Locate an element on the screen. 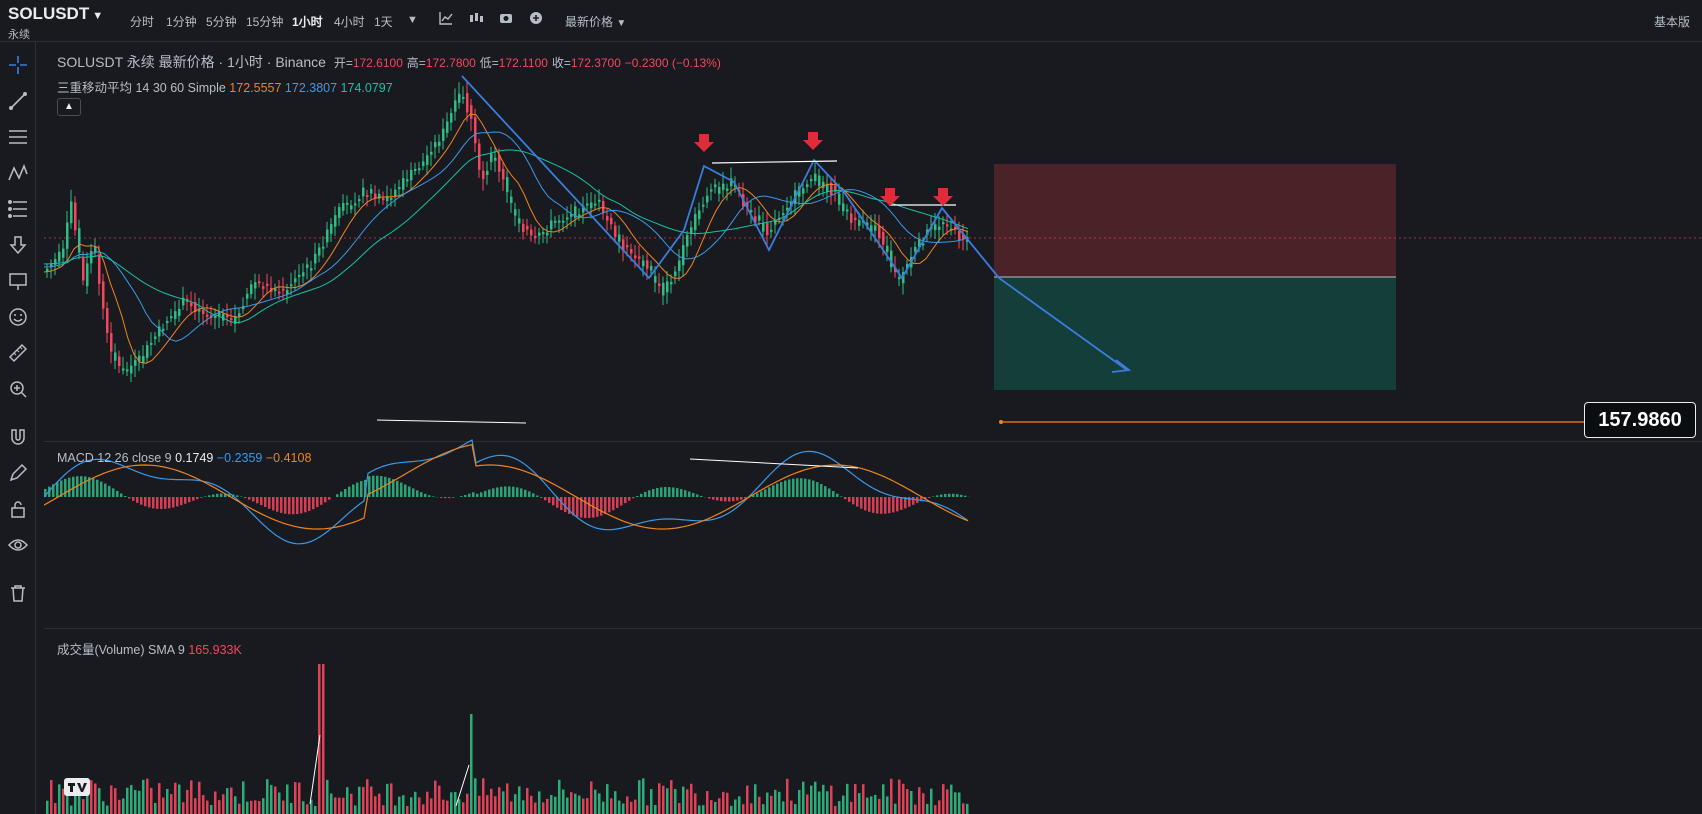 The width and height of the screenshot is (1702, 814). eye-icon is located at coordinates (18, 545).